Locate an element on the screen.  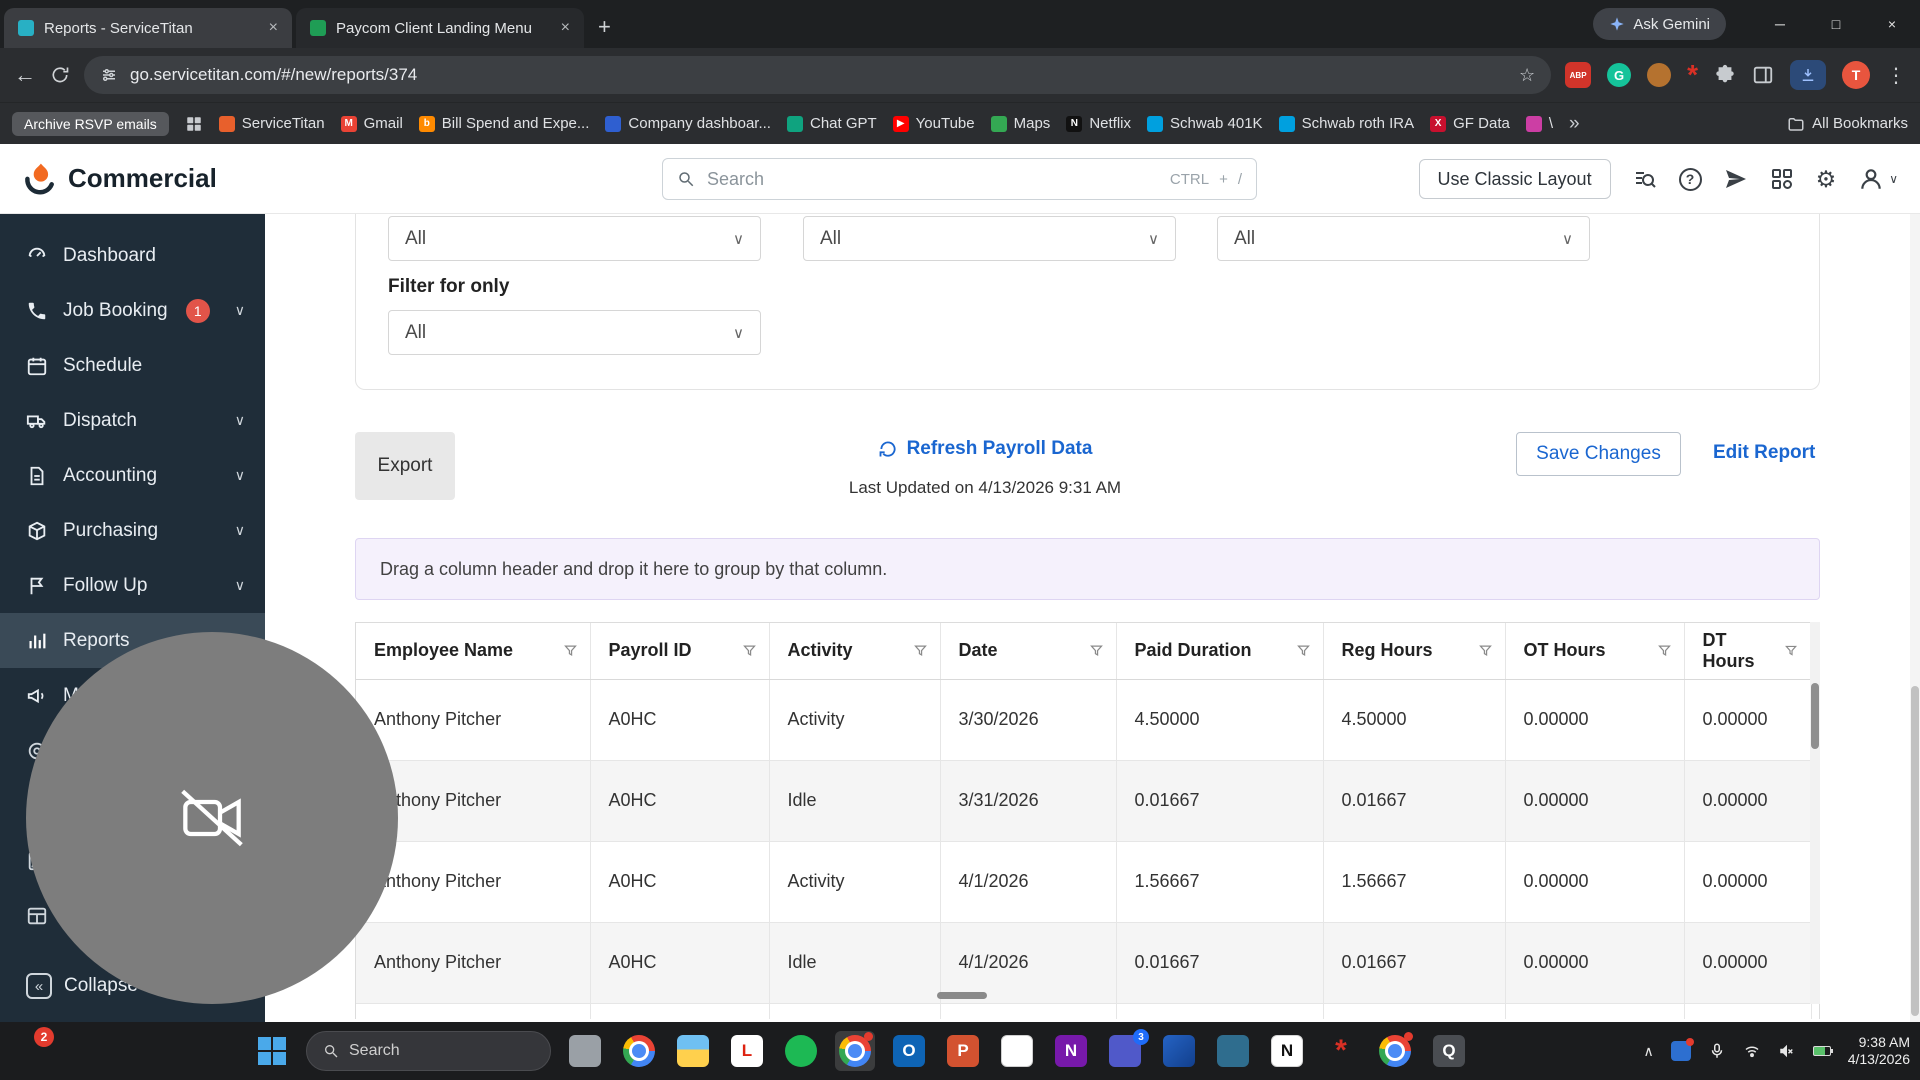
taskbar-icon-teams: 3 is located at coordinates (1127, 1050).